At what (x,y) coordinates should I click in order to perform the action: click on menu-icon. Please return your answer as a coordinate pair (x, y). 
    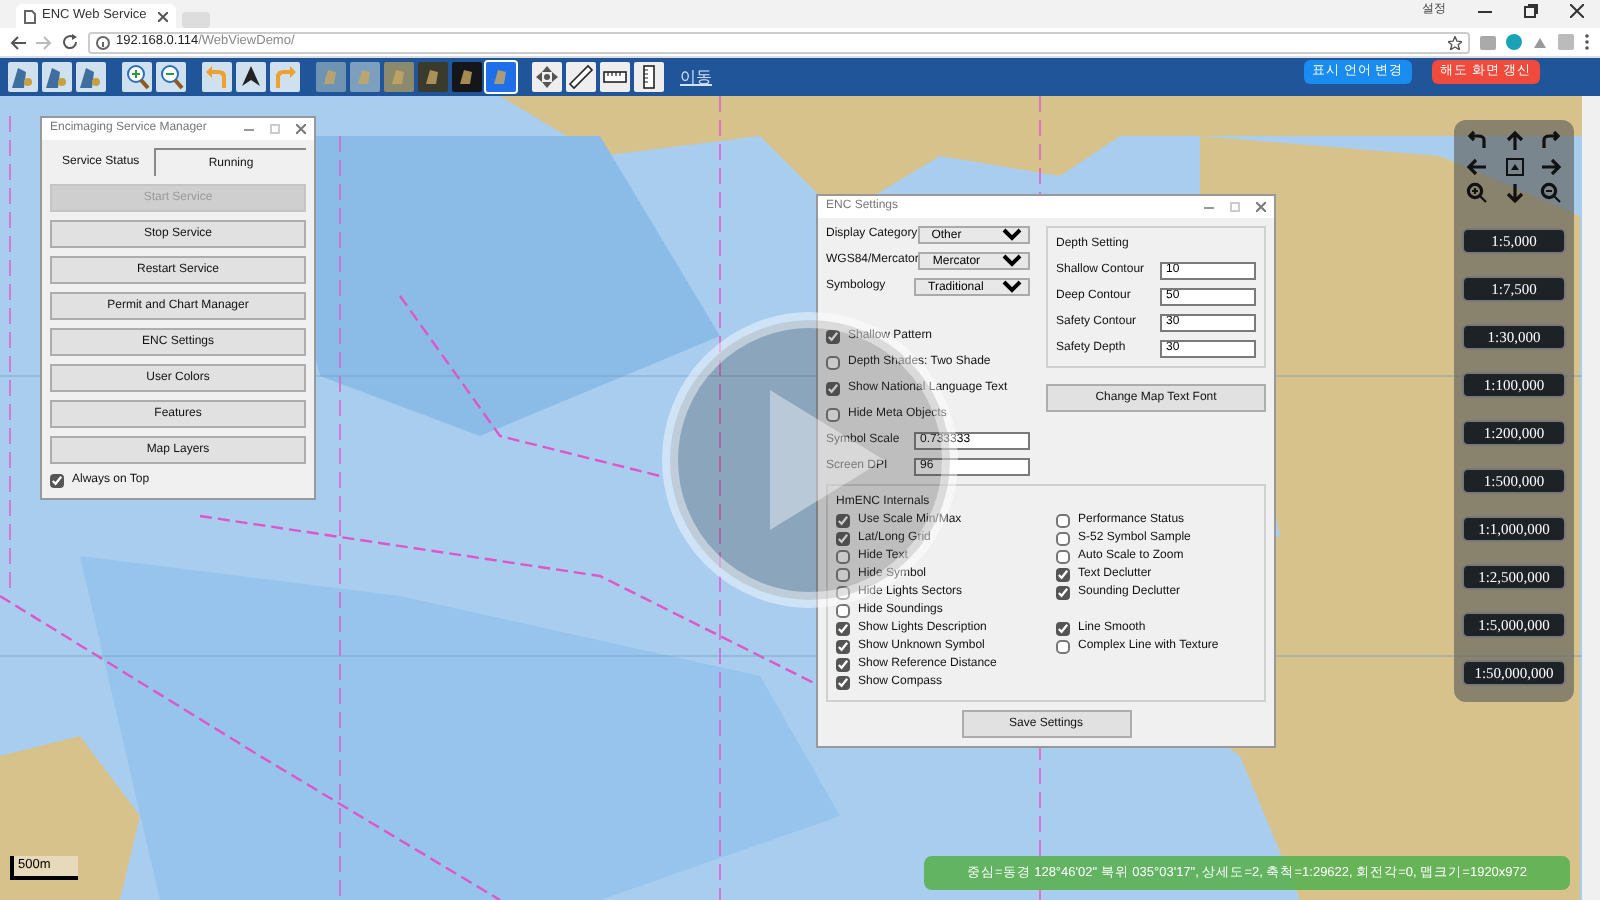
    Looking at the image, I should click on (1587, 42).